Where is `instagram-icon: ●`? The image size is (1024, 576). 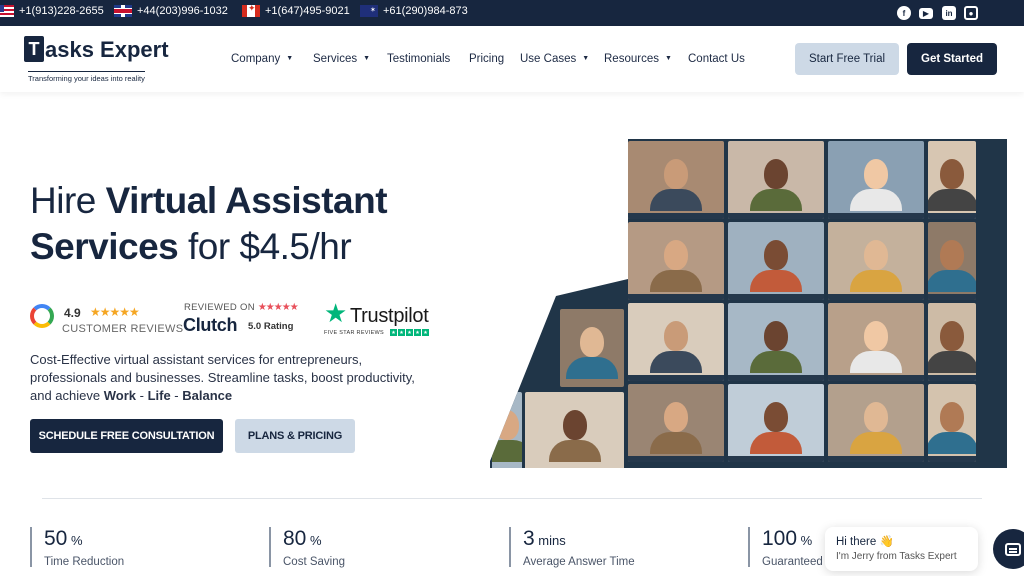
instagram-icon: ● is located at coordinates (971, 13).